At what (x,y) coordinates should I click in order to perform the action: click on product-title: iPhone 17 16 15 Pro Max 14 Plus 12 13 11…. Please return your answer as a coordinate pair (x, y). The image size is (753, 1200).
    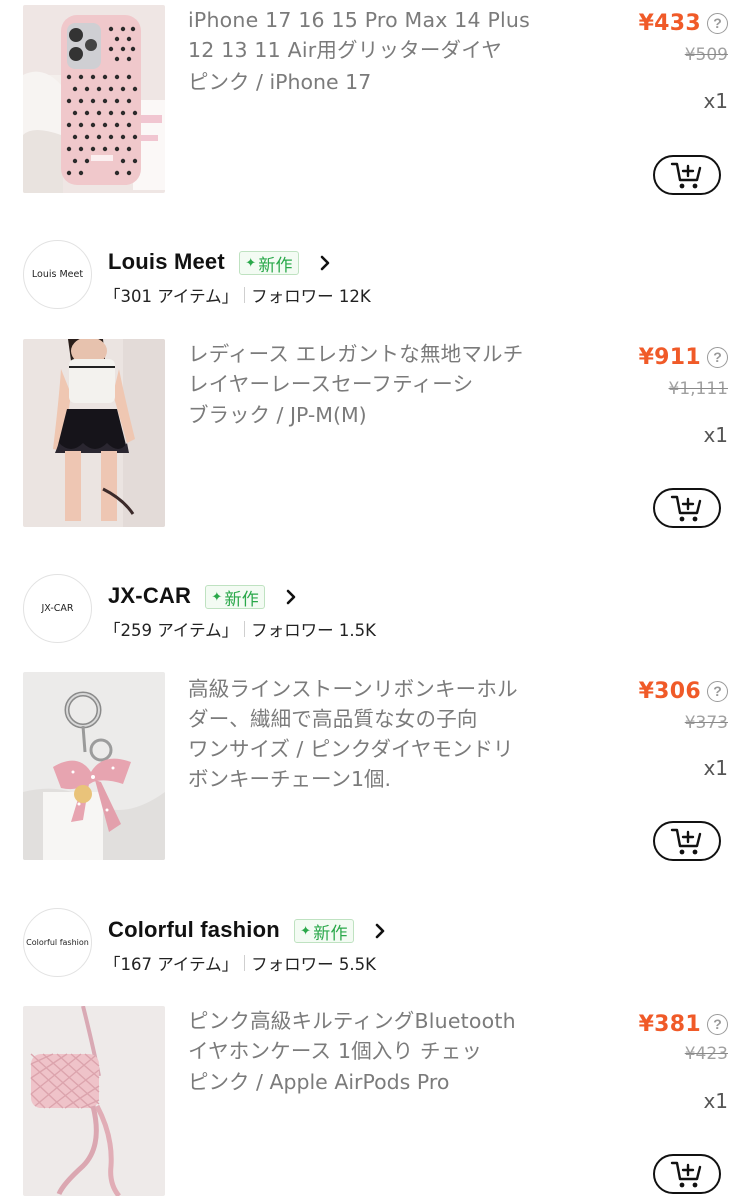
    Looking at the image, I should click on (360, 35).